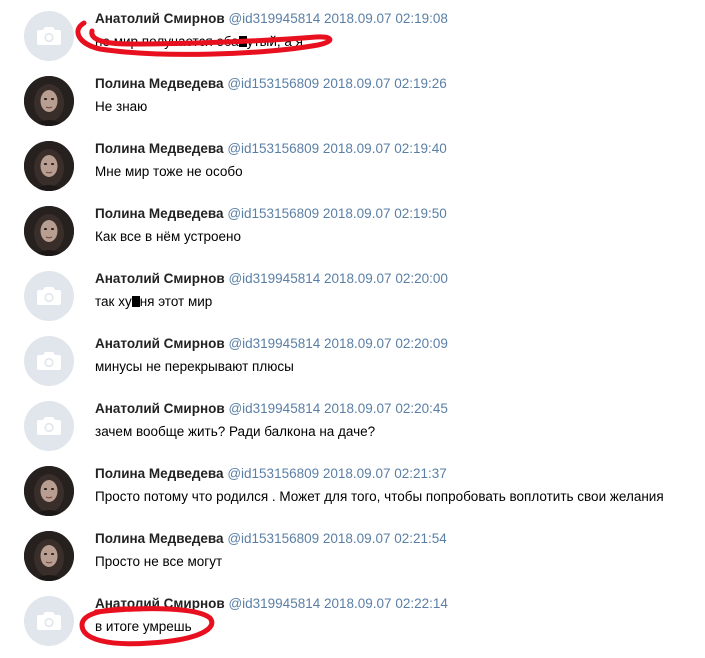 This screenshot has width=705, height=658. I want to click on message-text: так ху ня этот мир, so click(153, 301).